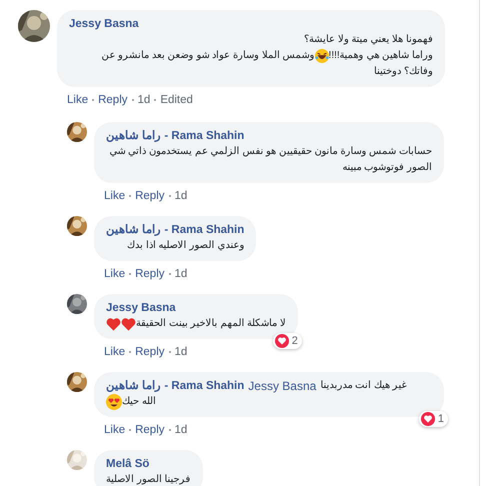  I want to click on author-name: Melâ Sö, so click(128, 464).